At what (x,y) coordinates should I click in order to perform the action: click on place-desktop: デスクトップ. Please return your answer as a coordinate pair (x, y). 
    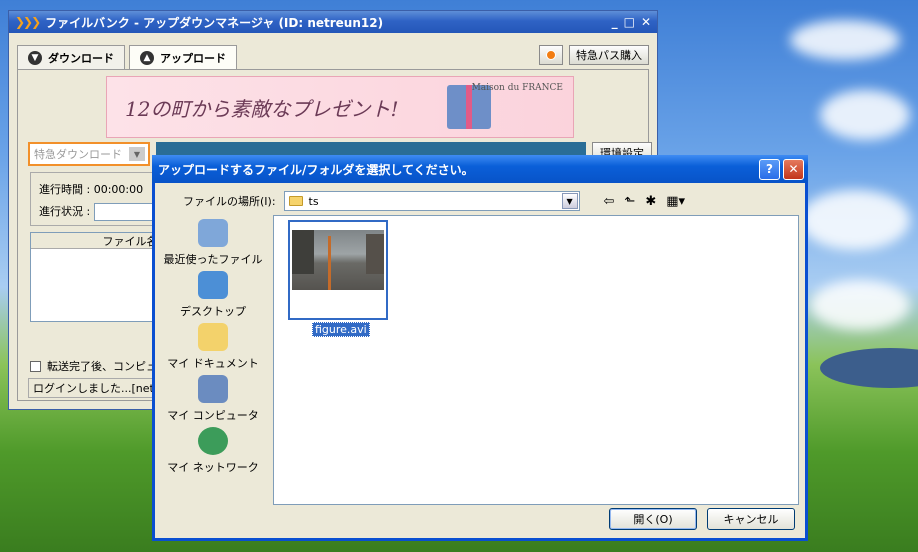
    Looking at the image, I should click on (213, 293).